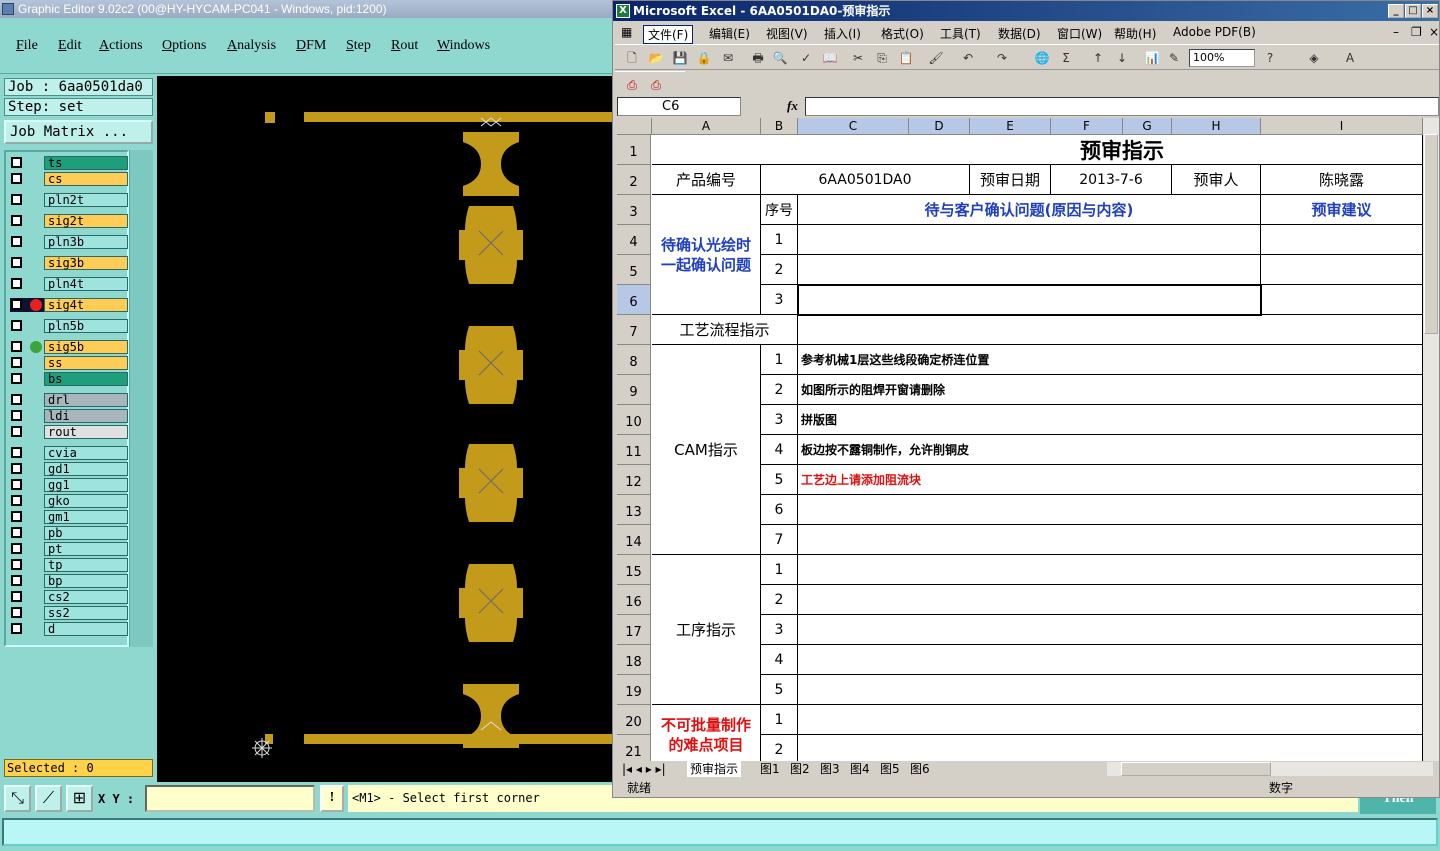 The width and height of the screenshot is (1440, 851). I want to click on cam-label: CAM指示, so click(706, 450).